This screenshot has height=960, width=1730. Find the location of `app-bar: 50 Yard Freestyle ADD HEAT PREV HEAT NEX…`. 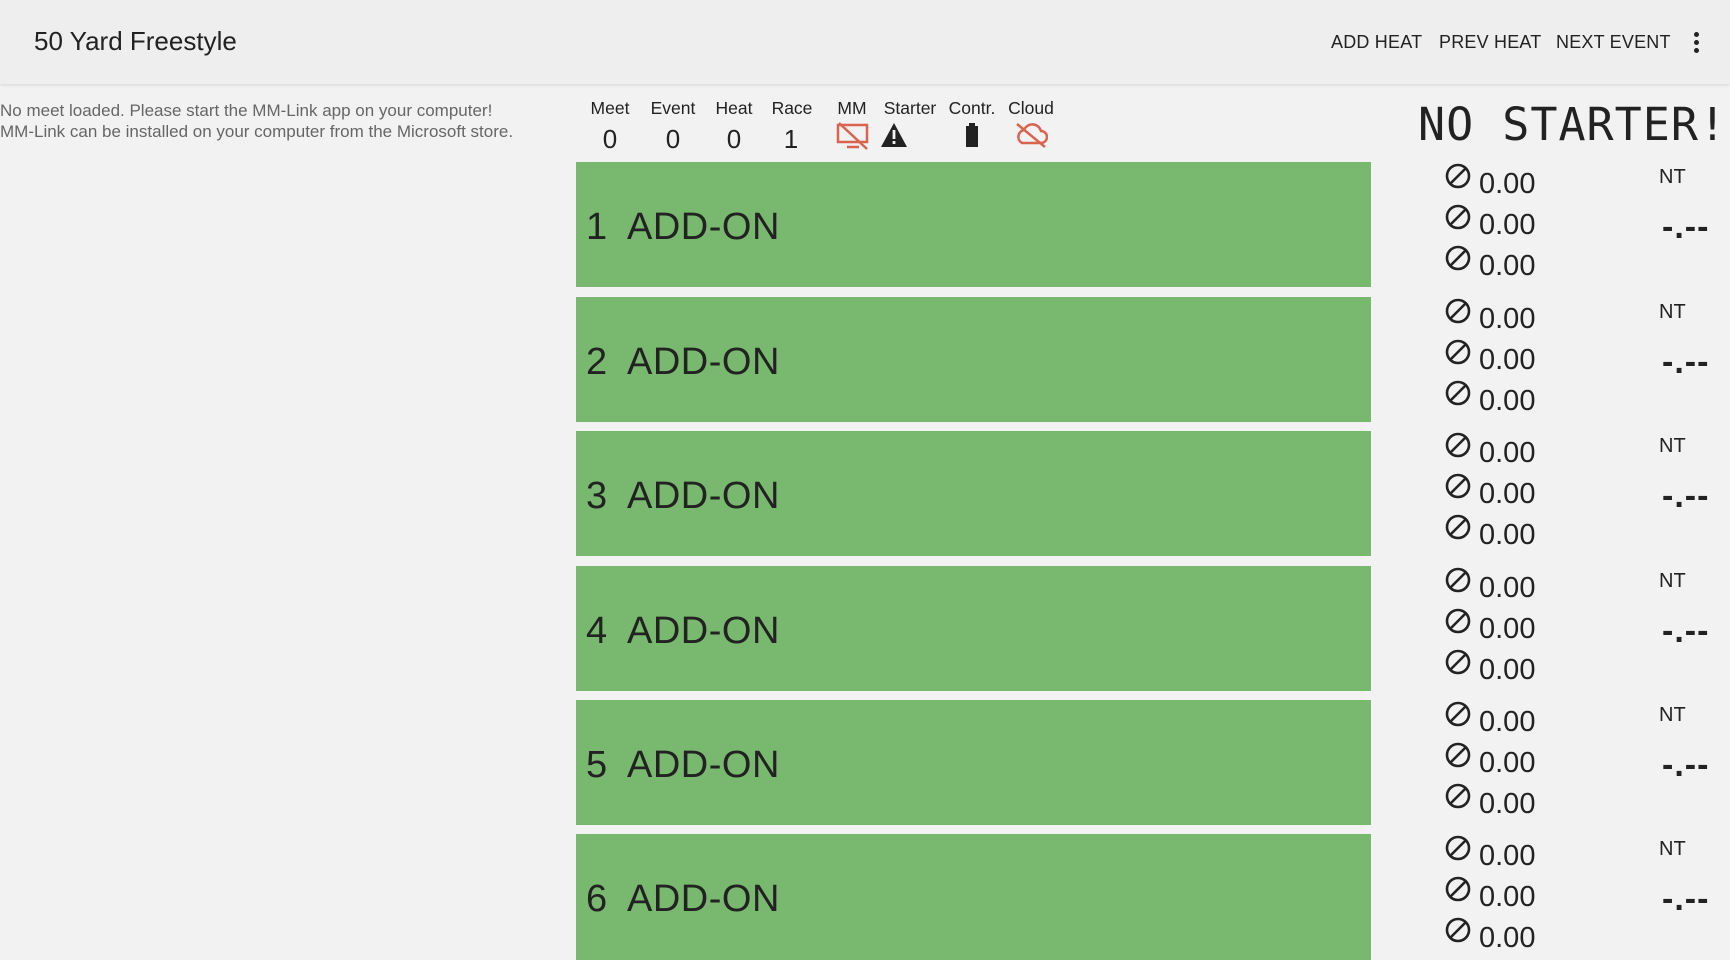

app-bar: 50 Yard Freestyle ADD HEAT PREV HEAT NEX… is located at coordinates (865, 42).